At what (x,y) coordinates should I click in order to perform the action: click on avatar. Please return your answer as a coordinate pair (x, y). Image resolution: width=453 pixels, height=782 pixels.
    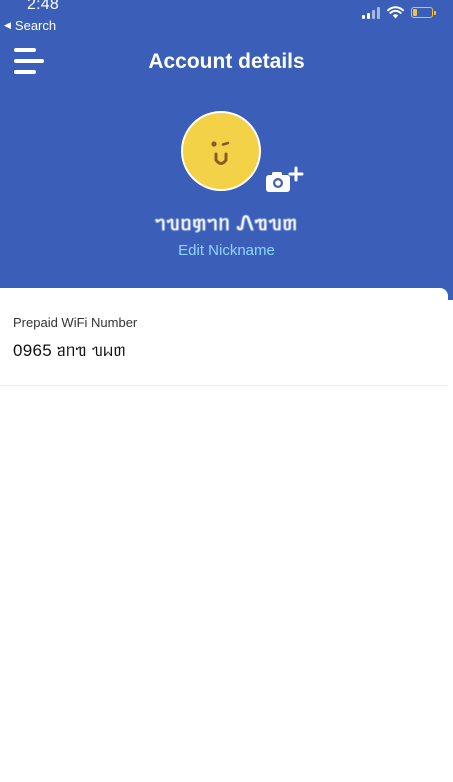
    Looking at the image, I should click on (221, 151).